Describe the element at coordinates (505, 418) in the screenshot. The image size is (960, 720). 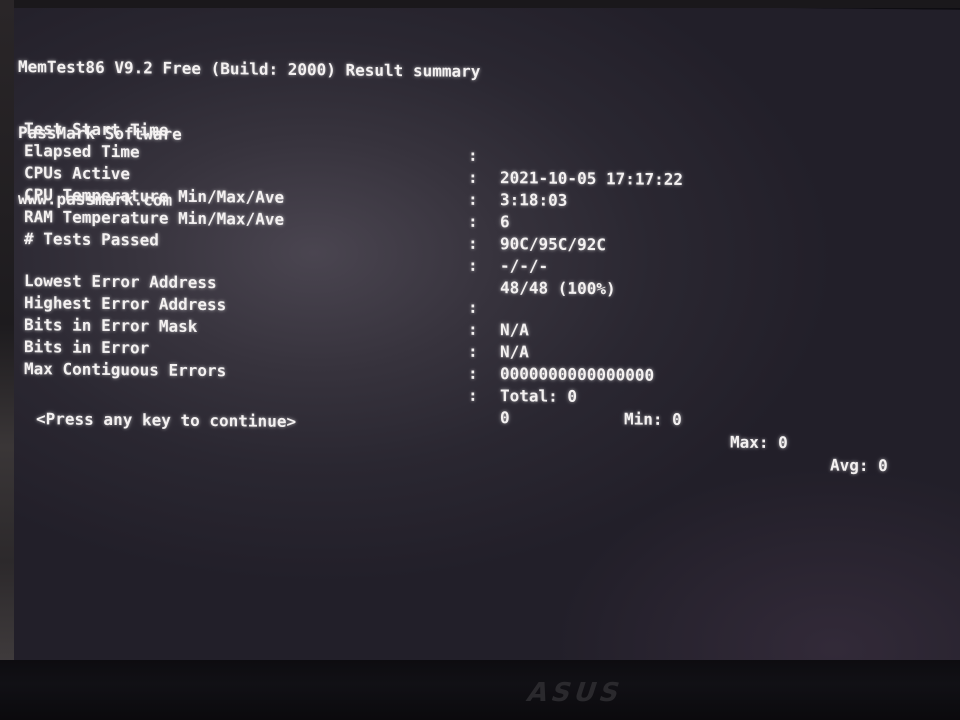
I see `row-value: 0` at that location.